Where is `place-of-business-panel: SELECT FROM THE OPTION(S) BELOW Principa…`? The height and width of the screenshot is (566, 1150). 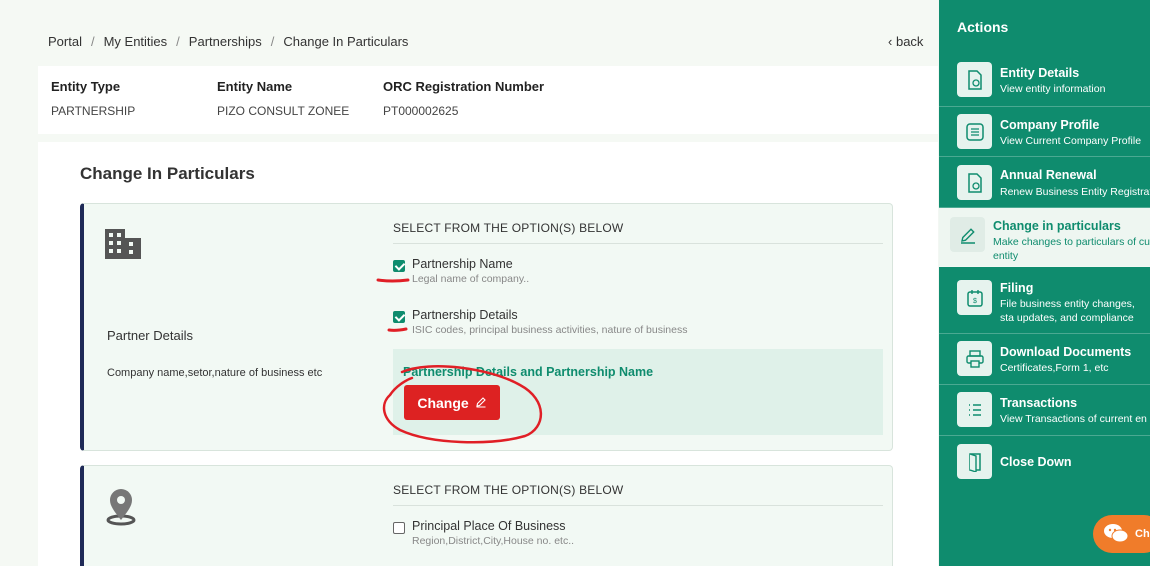 place-of-business-panel: SELECT FROM THE OPTION(S) BELOW Principa… is located at coordinates (486, 515).